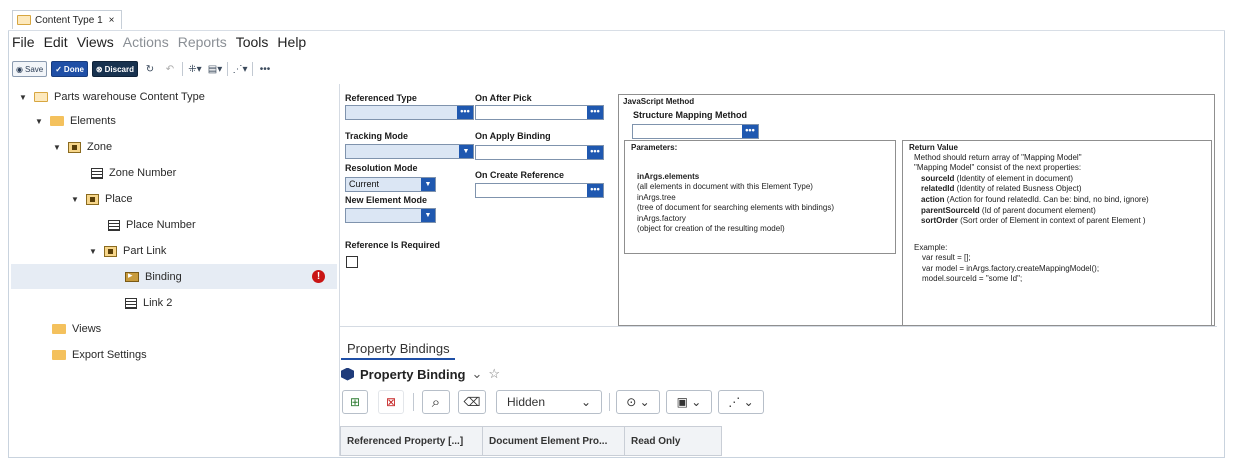 The width and height of the screenshot is (1233, 462). What do you see at coordinates (153, 277) in the screenshot?
I see `tree-node-binding: Binding` at bounding box center [153, 277].